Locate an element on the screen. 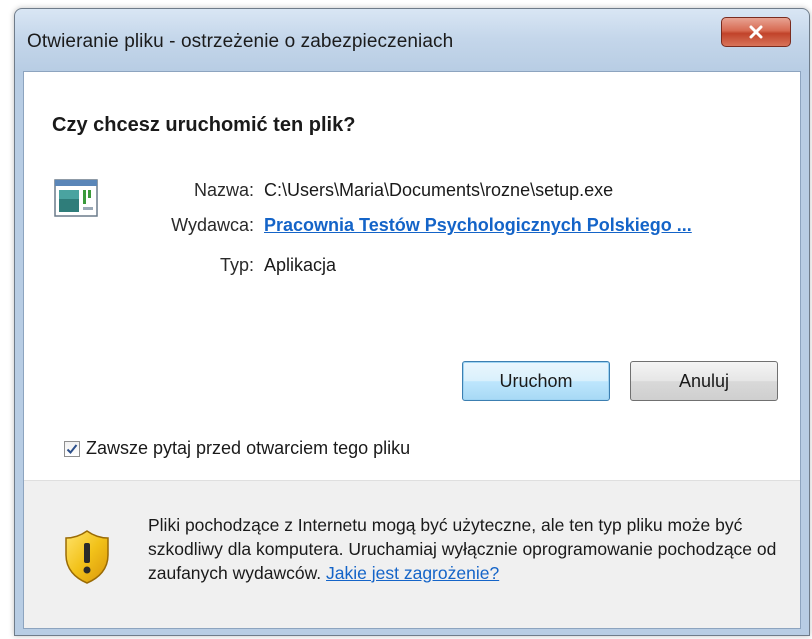  close-button is located at coordinates (756, 32).